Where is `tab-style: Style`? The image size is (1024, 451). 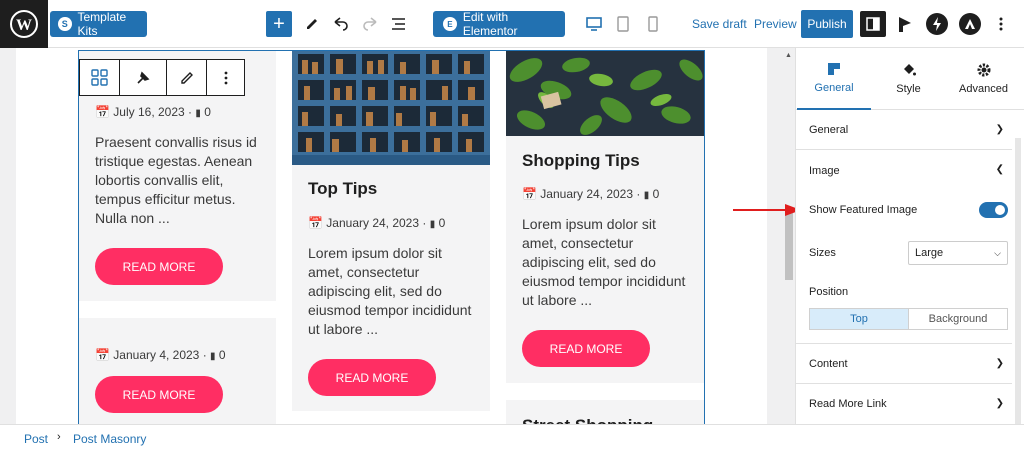
tab-style: Style is located at coordinates (908, 79).